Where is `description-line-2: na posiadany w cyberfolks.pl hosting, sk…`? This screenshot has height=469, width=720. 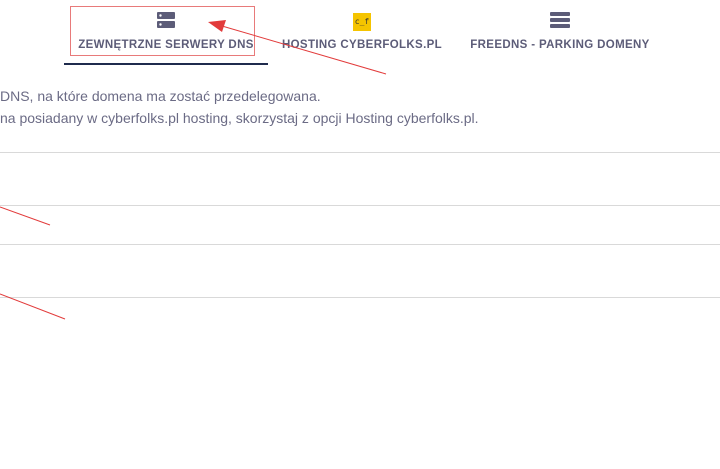
description-line-2: na posiadany w cyberfolks.pl hosting, sk… is located at coordinates (239, 118).